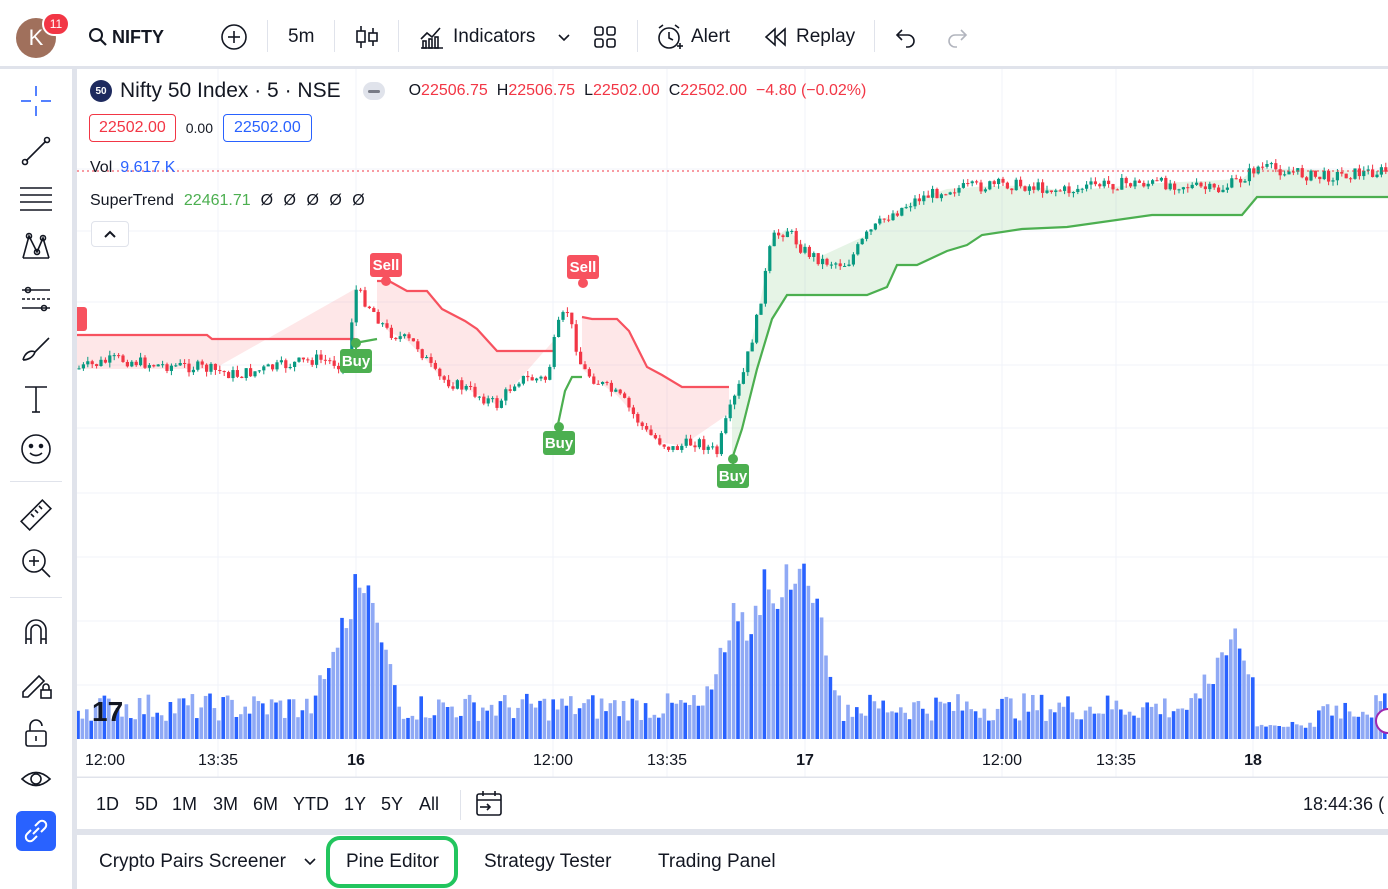  Describe the element at coordinates (36, 349) in the screenshot. I see `brush-tool` at that location.